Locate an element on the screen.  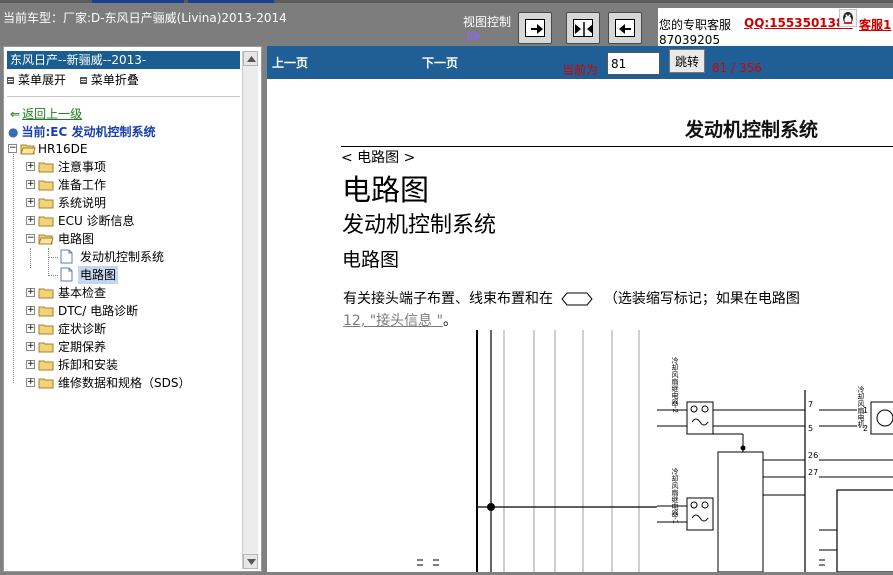
view-split-center-button is located at coordinates (583, 28).